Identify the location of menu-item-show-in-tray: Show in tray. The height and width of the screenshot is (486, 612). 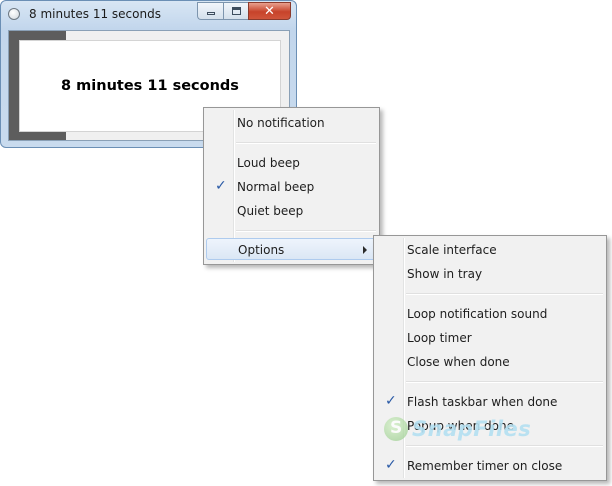
(490, 274).